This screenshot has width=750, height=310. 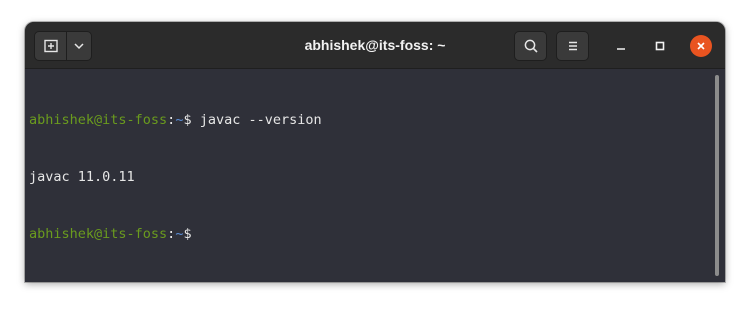 I want to click on terminal-line: javac 11.0.11, so click(x=175, y=177).